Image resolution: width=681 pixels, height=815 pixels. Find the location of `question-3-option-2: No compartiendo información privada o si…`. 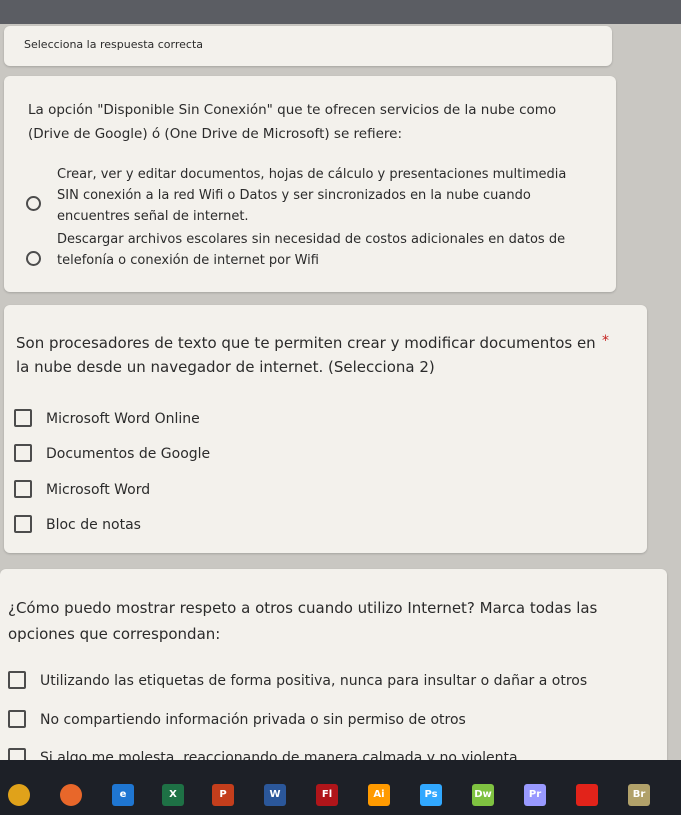

question-3-option-2: No compartiendo información privada o si… is located at coordinates (237, 720).